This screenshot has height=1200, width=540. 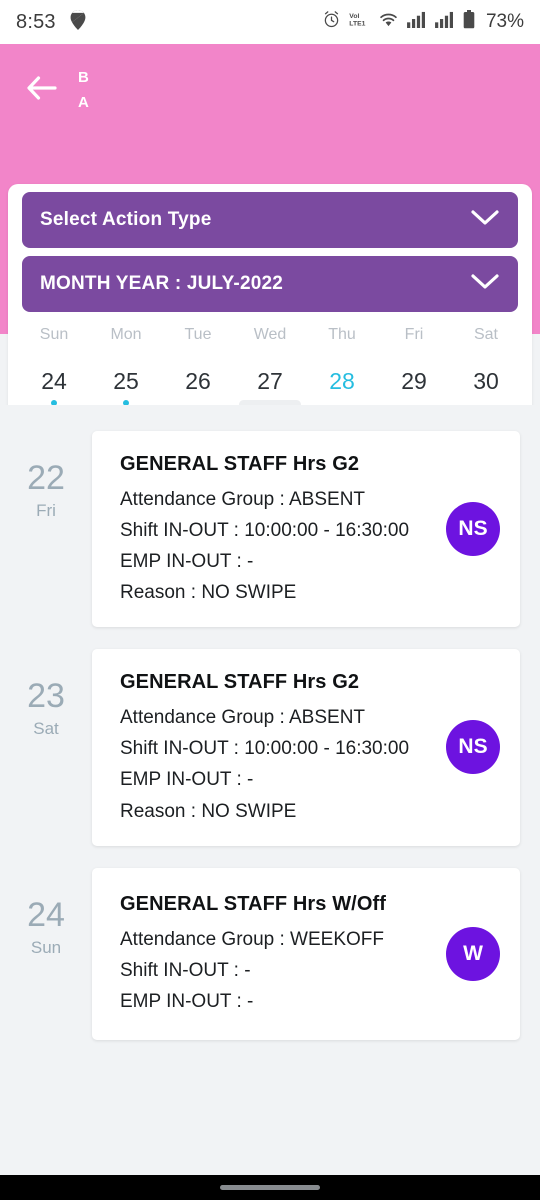 I want to click on month-year-label: MONTH YEAR : JULY-2022, so click(x=162, y=283).